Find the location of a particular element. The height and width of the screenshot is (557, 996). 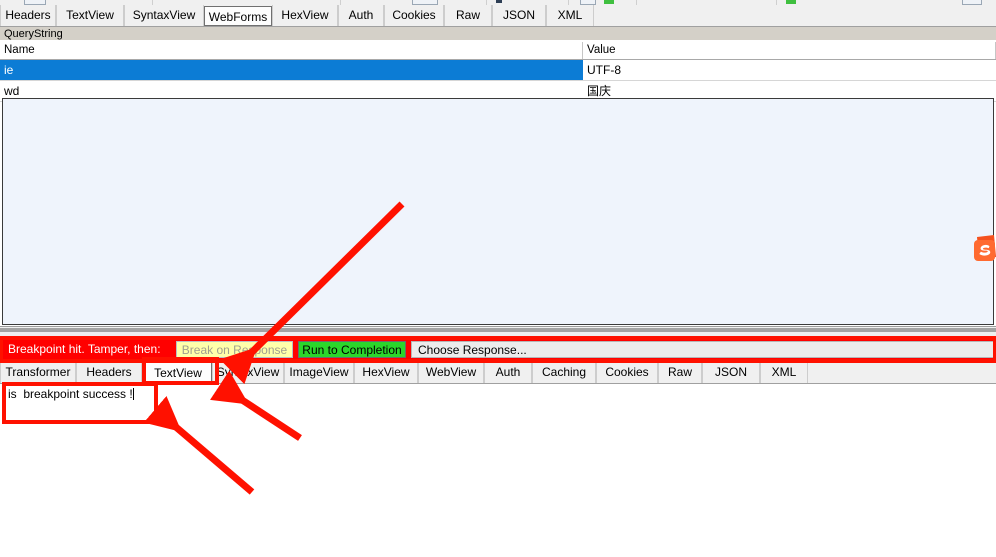

tab-webview: WebView is located at coordinates (451, 372).